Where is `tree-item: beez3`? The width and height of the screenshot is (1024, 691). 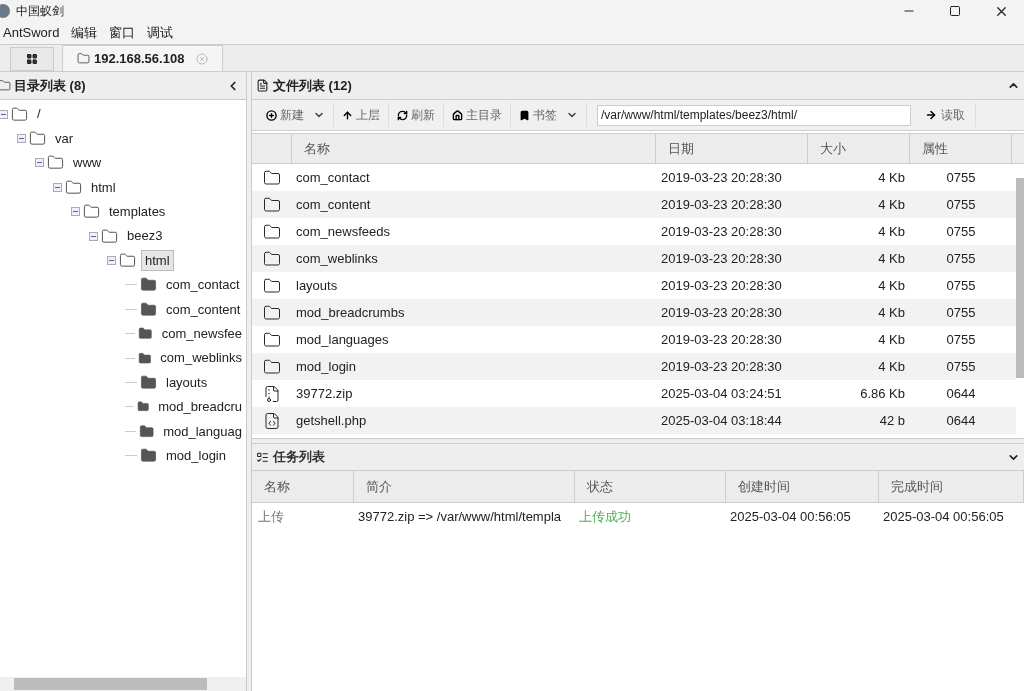
tree-item: beez3 is located at coordinates (145, 236).